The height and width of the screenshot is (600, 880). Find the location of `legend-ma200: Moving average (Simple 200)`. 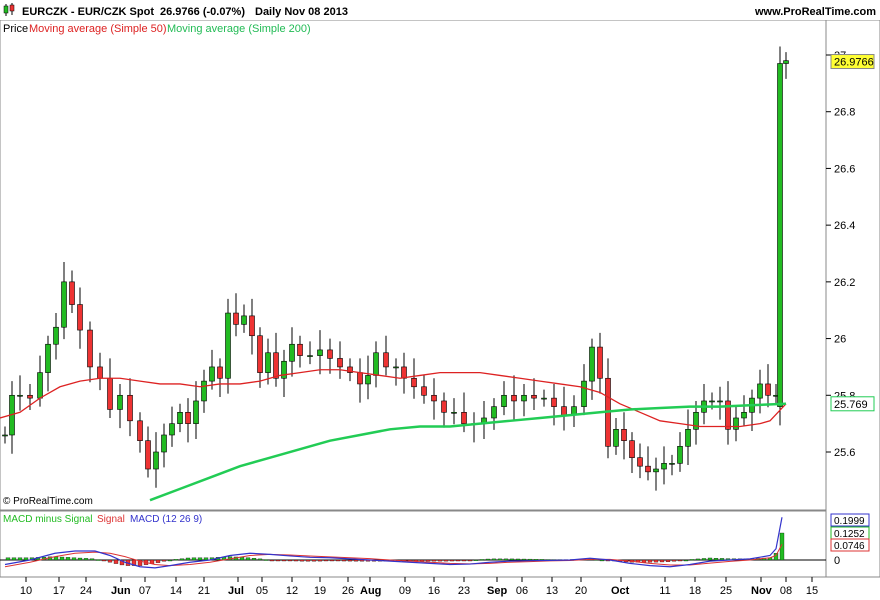

legend-ma200: Moving average (Simple 200) is located at coordinates (239, 29).